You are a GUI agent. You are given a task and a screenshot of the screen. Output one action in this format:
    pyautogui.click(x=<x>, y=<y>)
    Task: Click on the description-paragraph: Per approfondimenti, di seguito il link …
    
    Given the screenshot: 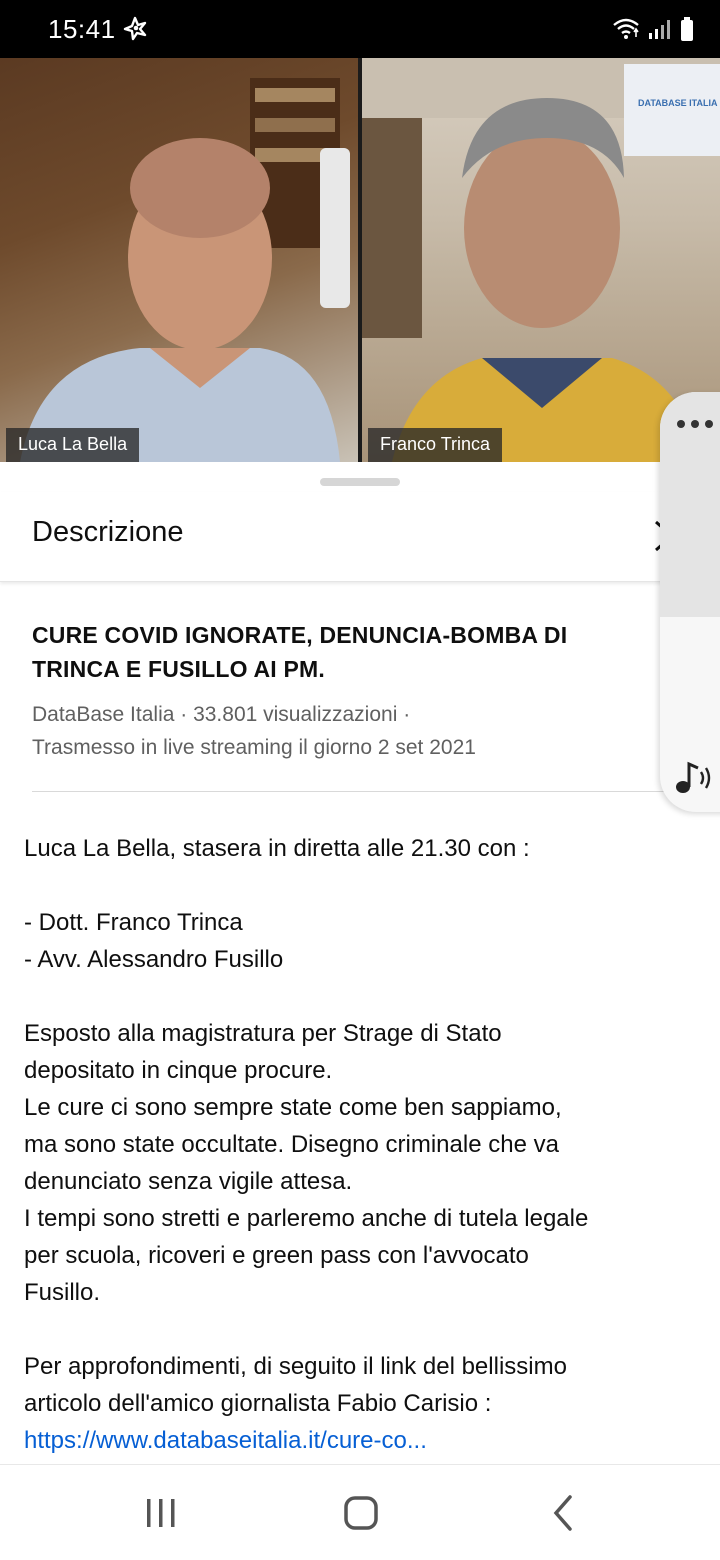 What is the action you would take?
    pyautogui.click(x=295, y=1385)
    